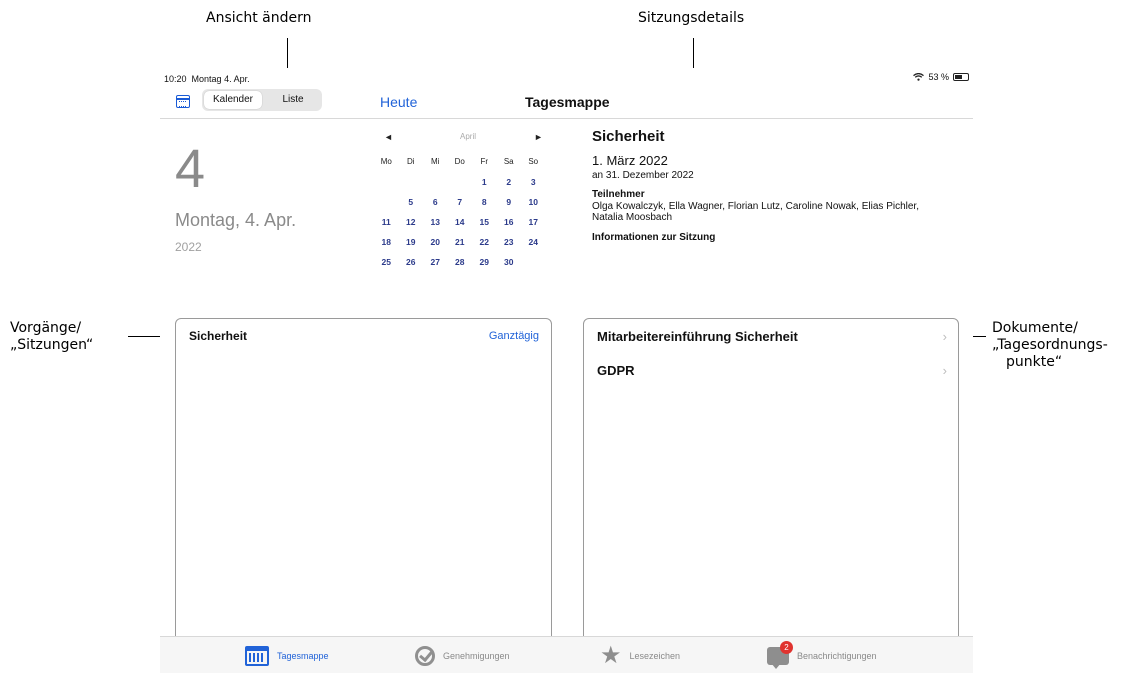 The image size is (1137, 673). Describe the element at coordinates (460, 242) in the screenshot. I see `calendar-day: 21` at that location.